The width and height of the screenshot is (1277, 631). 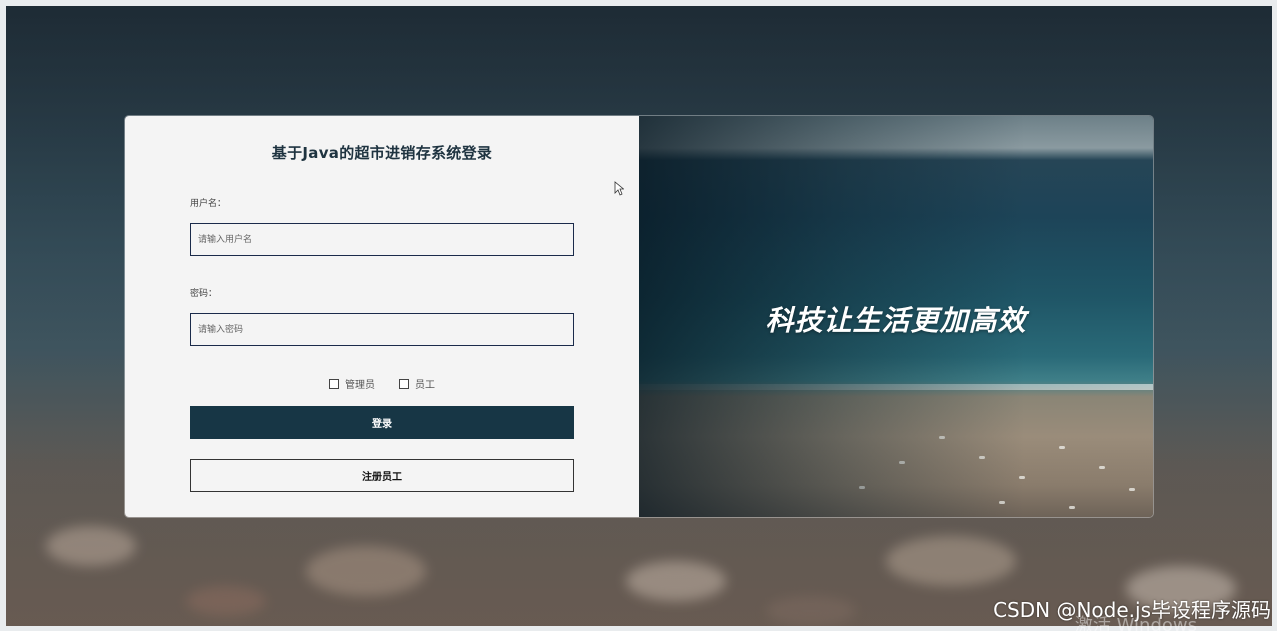 I want to click on role-option-admin: 管理员, so click(x=352, y=383).